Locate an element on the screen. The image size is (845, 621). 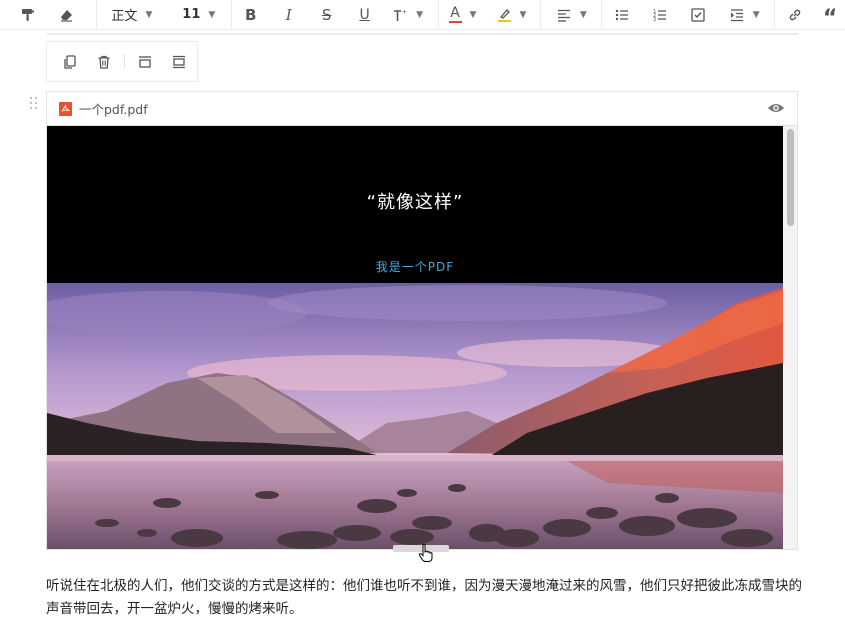
paragraph-style-value: 正文 is located at coordinates (124, 16).